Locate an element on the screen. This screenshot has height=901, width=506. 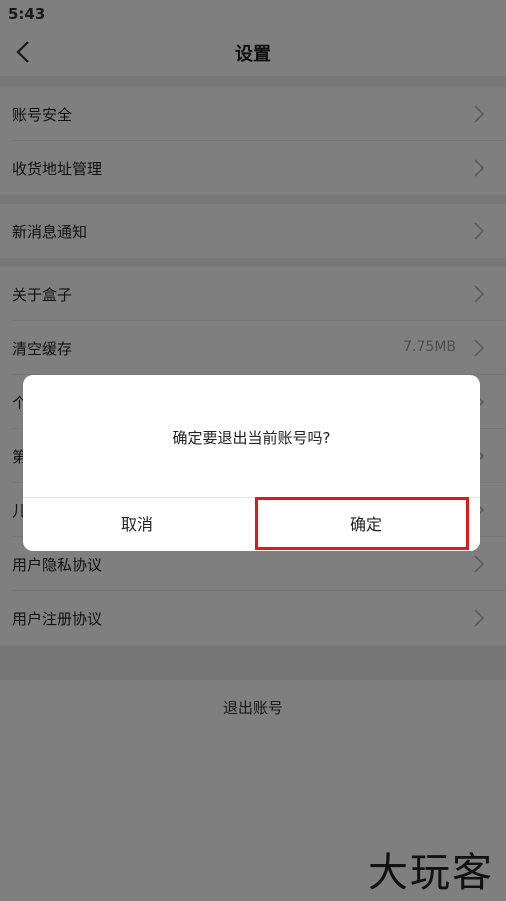
dialog-message: 确定要退出当前账号吗? is located at coordinates (251, 438).